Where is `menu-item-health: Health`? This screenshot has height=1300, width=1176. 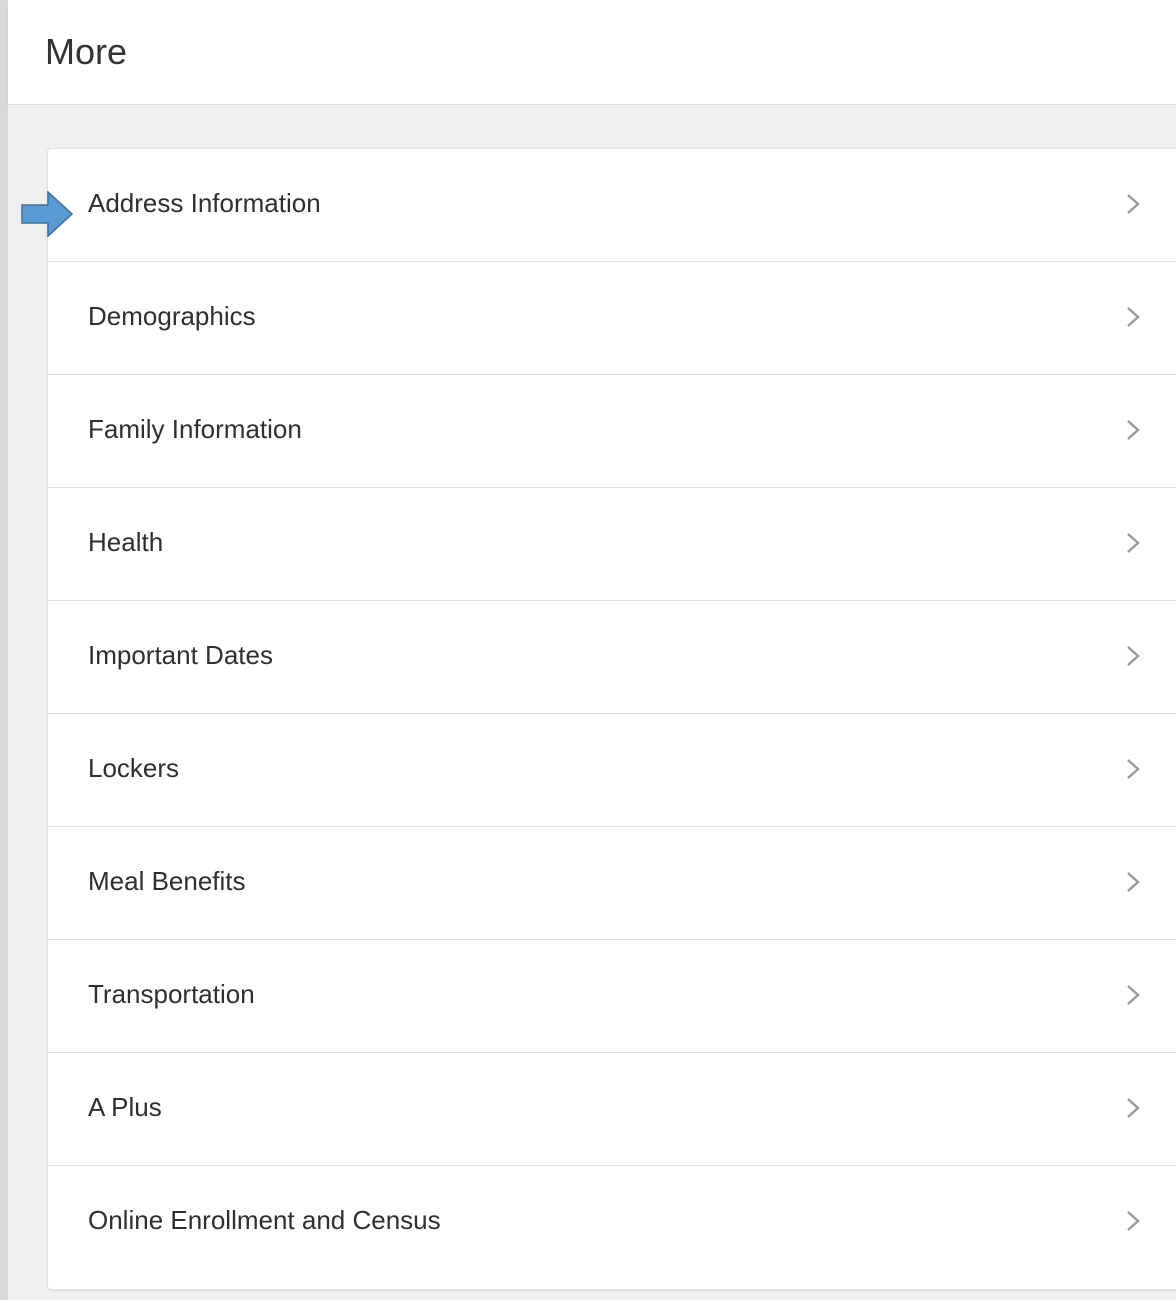 menu-item-health: Health is located at coordinates (612, 544).